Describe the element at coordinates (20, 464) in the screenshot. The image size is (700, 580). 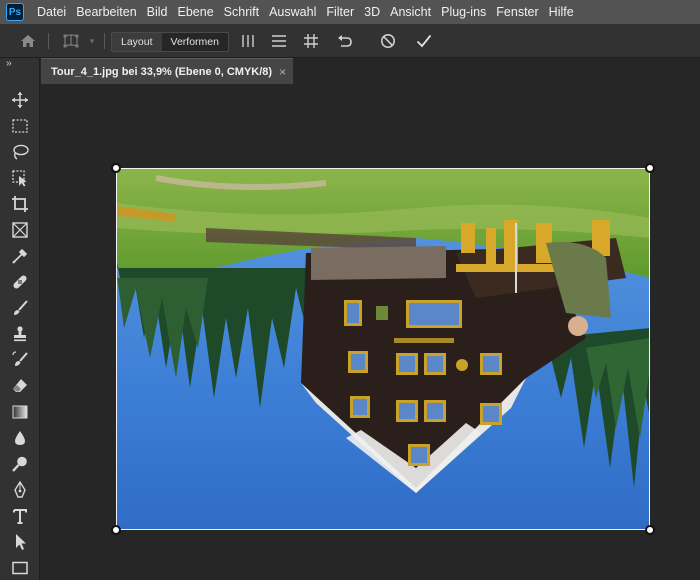
I see `dodge-tool-icon` at that location.